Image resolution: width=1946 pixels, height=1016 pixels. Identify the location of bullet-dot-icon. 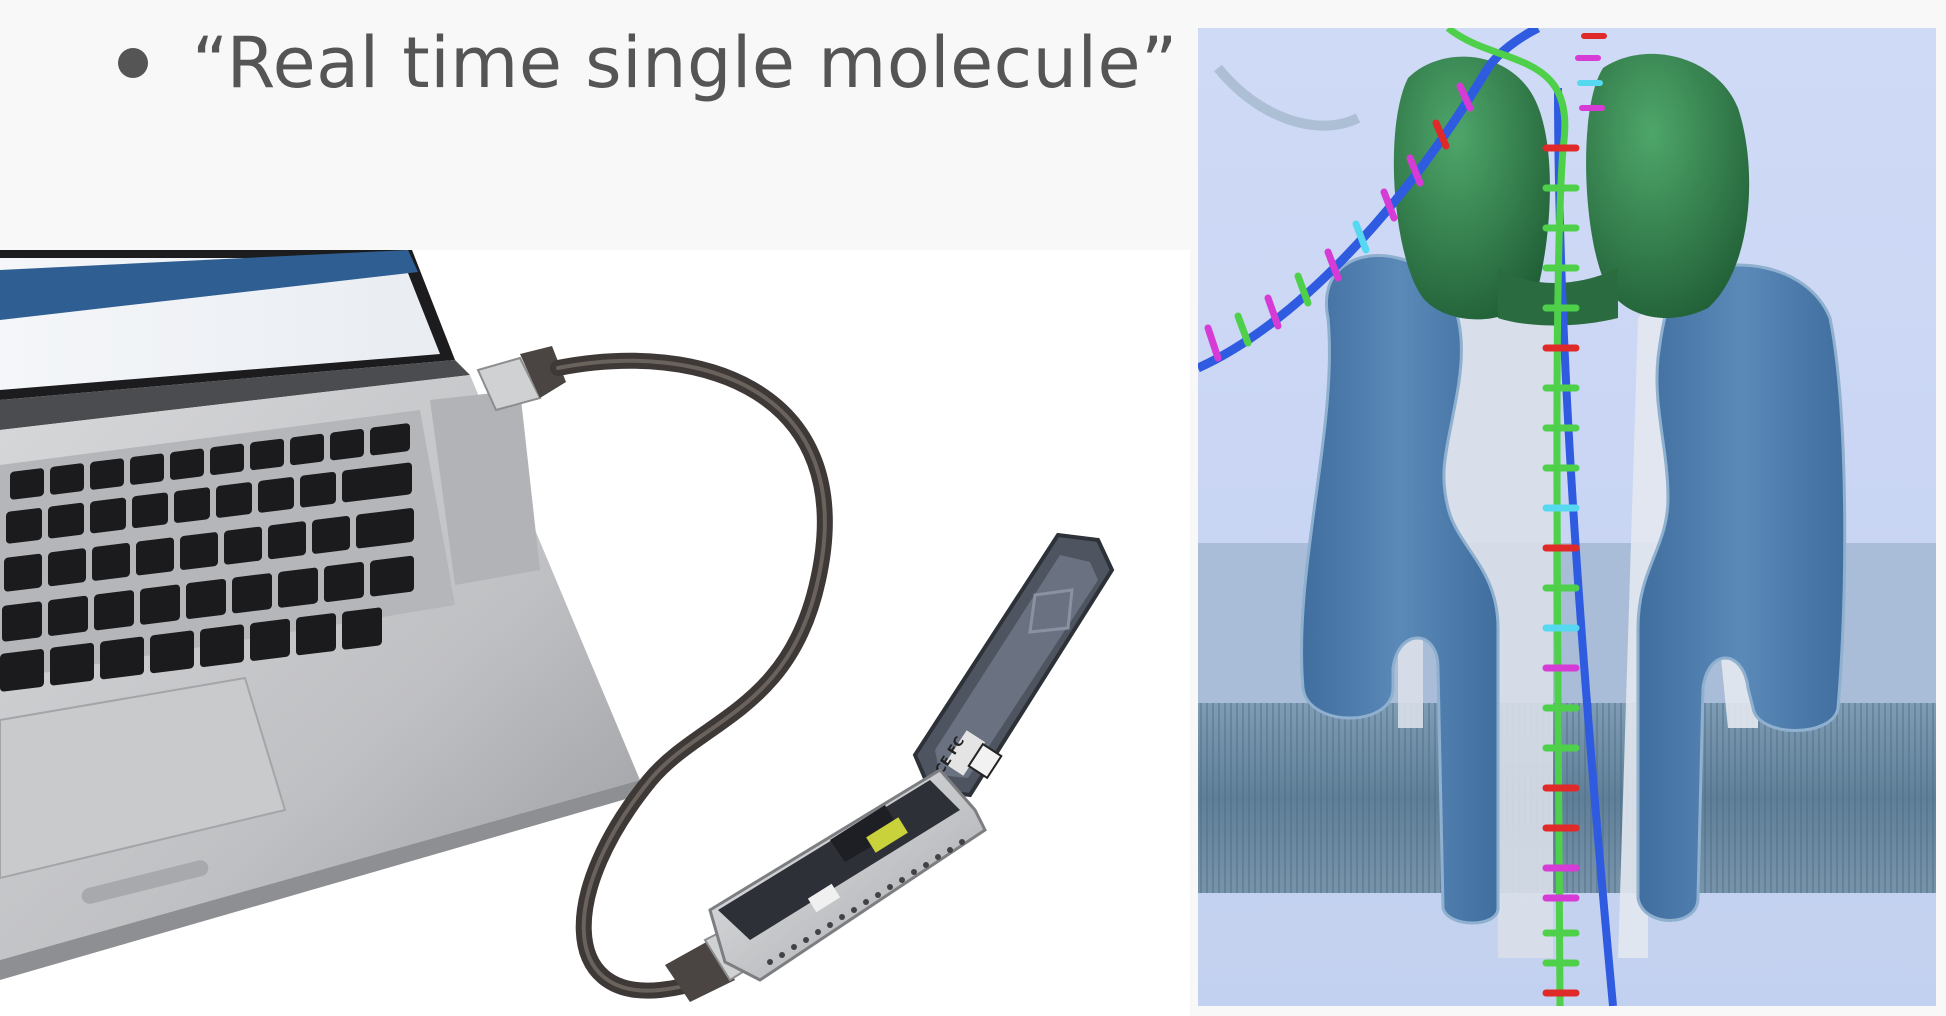
(133, 63).